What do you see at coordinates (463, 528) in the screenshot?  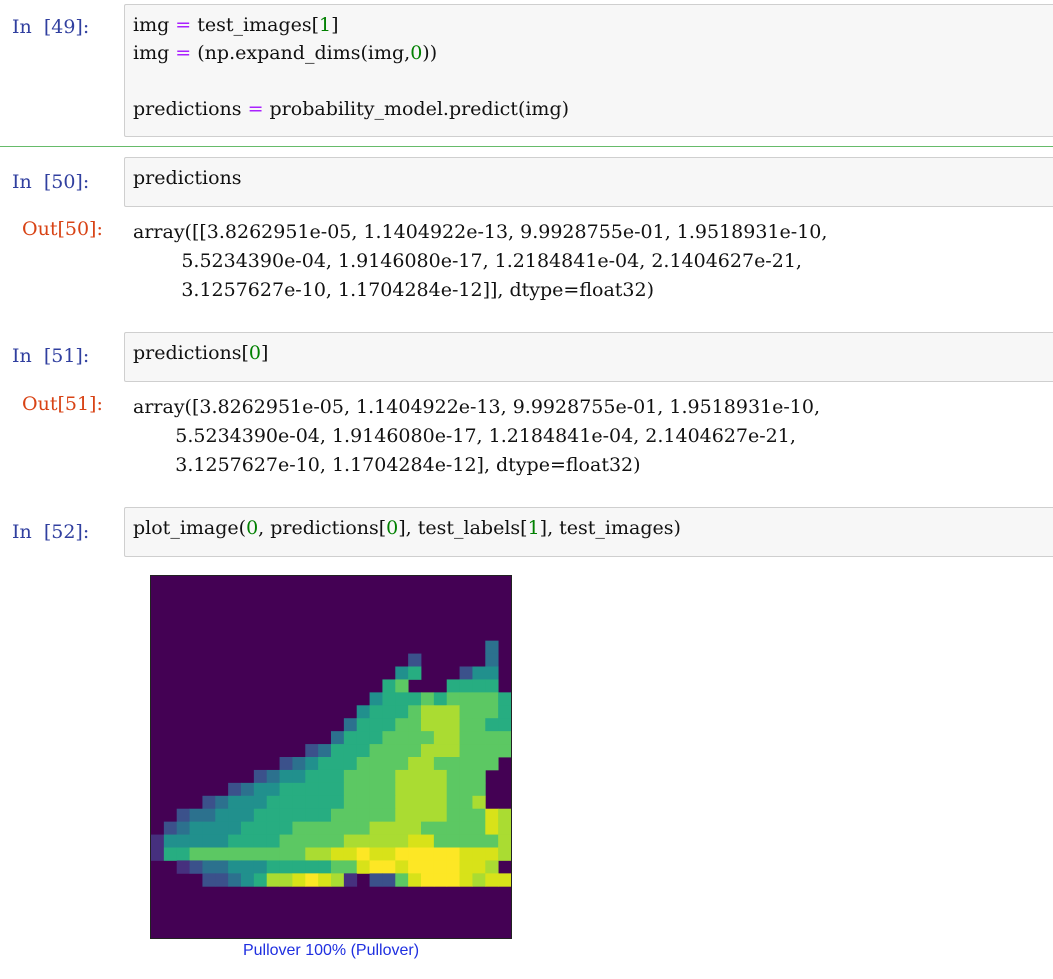 I see `code-token: ], test_labels[` at bounding box center [463, 528].